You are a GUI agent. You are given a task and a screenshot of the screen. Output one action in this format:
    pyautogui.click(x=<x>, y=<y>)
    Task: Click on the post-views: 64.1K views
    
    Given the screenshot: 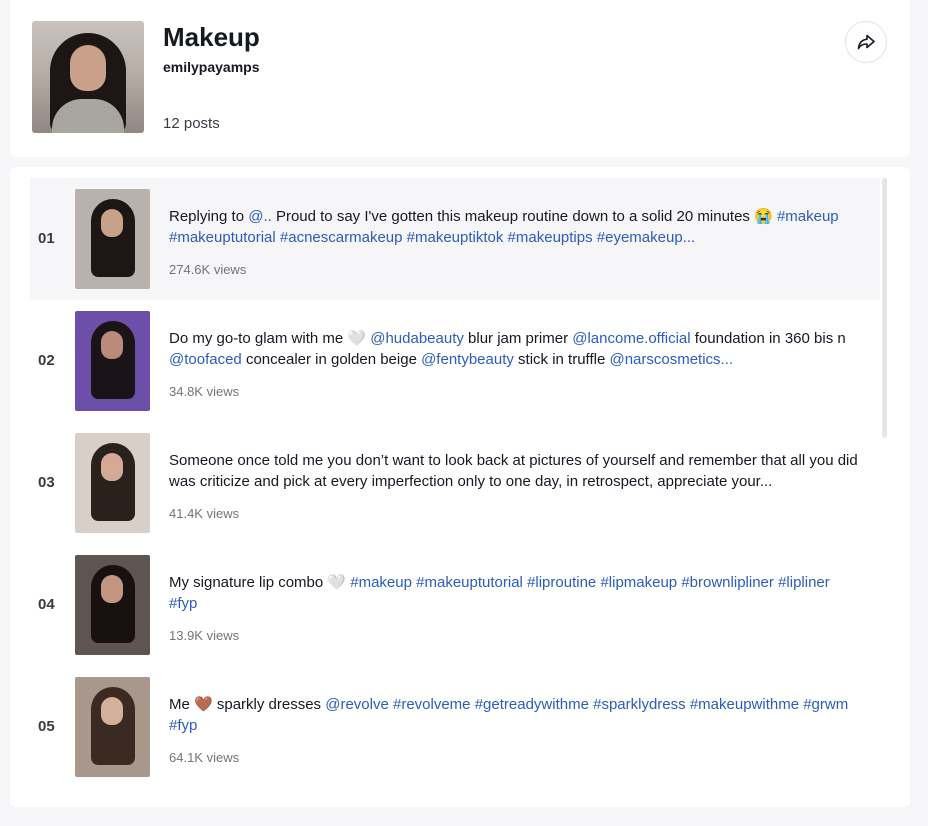 What is the action you would take?
    pyautogui.click(x=204, y=757)
    